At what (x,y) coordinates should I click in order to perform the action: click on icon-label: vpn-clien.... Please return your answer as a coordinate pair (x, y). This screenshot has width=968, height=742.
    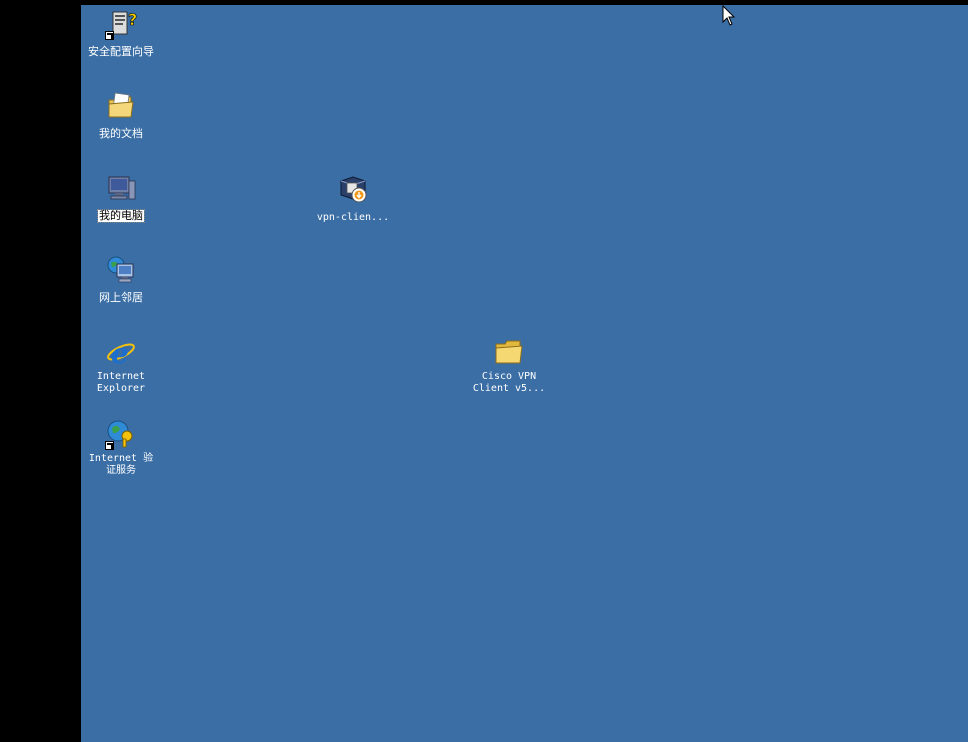
    Looking at the image, I should click on (353, 217).